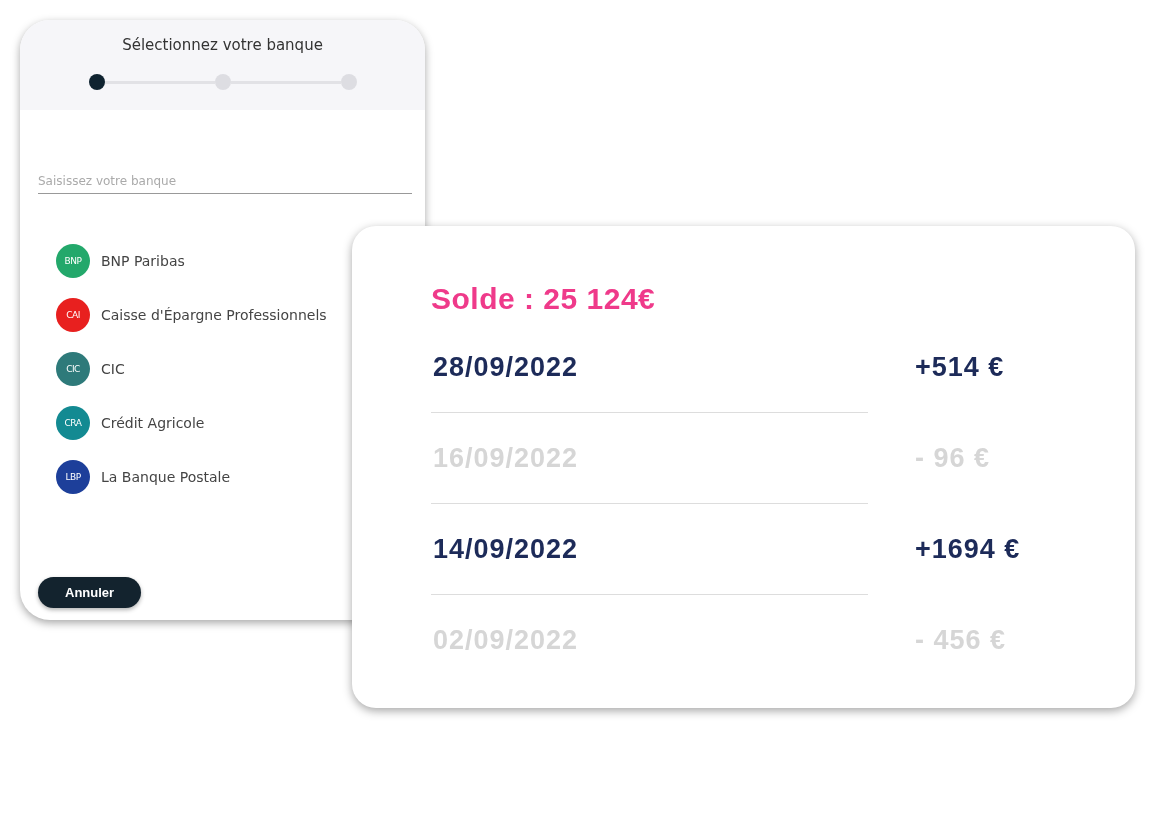 This screenshot has width=1156, height=838. What do you see at coordinates (649, 367) in the screenshot?
I see `transaction-date: 28/09/2022` at bounding box center [649, 367].